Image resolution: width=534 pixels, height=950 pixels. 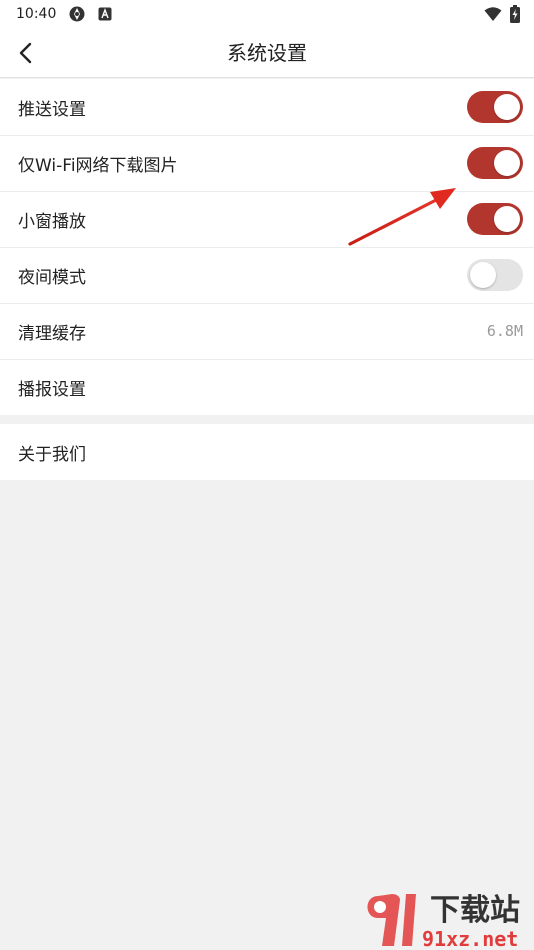 What do you see at coordinates (52, 221) in the screenshot?
I see `setting-label: 小窗播放` at bounding box center [52, 221].